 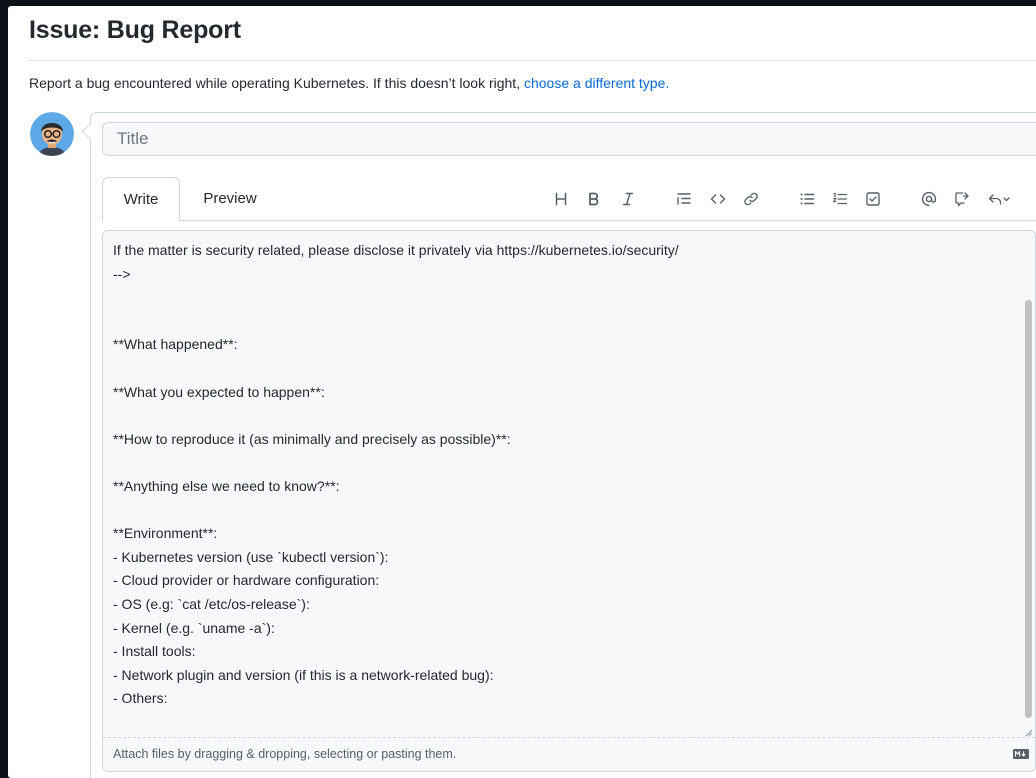 I want to click on editor-line: - OS (e.g: `cat /etc/os-release`):, so click(x=564, y=605).